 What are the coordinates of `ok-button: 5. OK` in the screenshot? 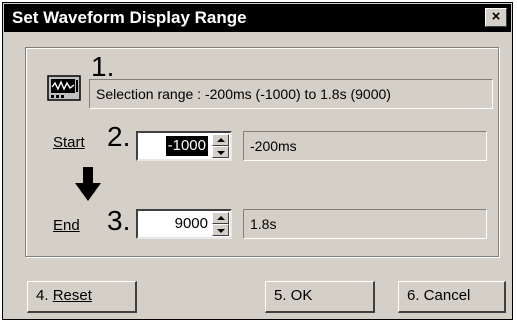 It's located at (320, 297).